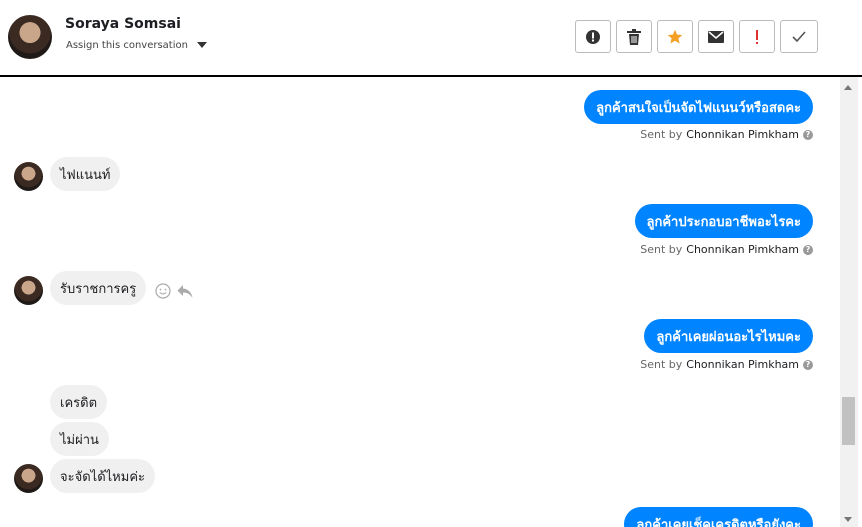  Describe the element at coordinates (848, 519) in the screenshot. I see `scroll-down-arrow-icon` at that location.